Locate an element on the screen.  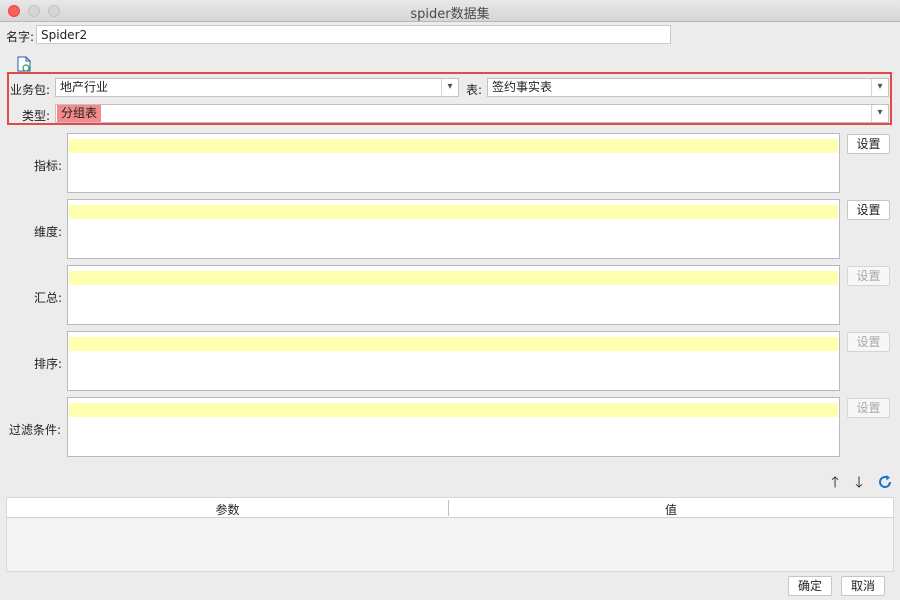
table-label: 表: is located at coordinates (474, 90).